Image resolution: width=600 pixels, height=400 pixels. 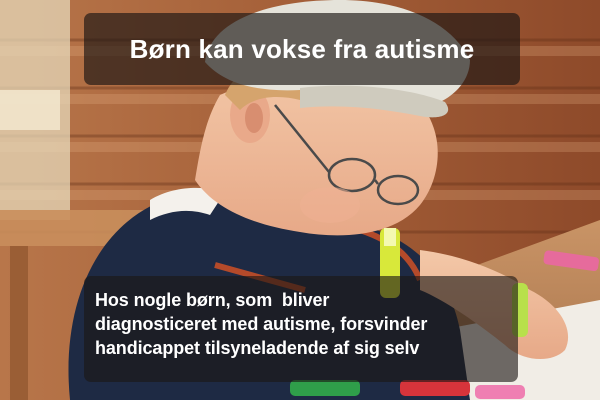 What do you see at coordinates (257, 348) in the screenshot?
I see `caption-line: handicappet tilsyneladende af sig selv` at bounding box center [257, 348].